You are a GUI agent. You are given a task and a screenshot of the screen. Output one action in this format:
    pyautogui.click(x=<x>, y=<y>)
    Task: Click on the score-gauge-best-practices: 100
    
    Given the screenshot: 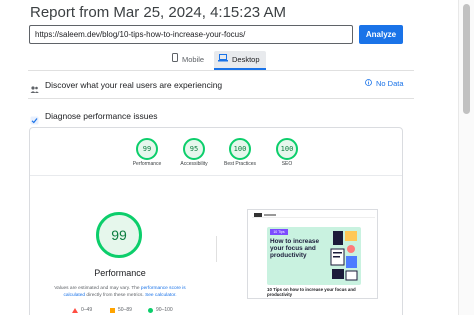 What is the action you would take?
    pyautogui.click(x=240, y=149)
    